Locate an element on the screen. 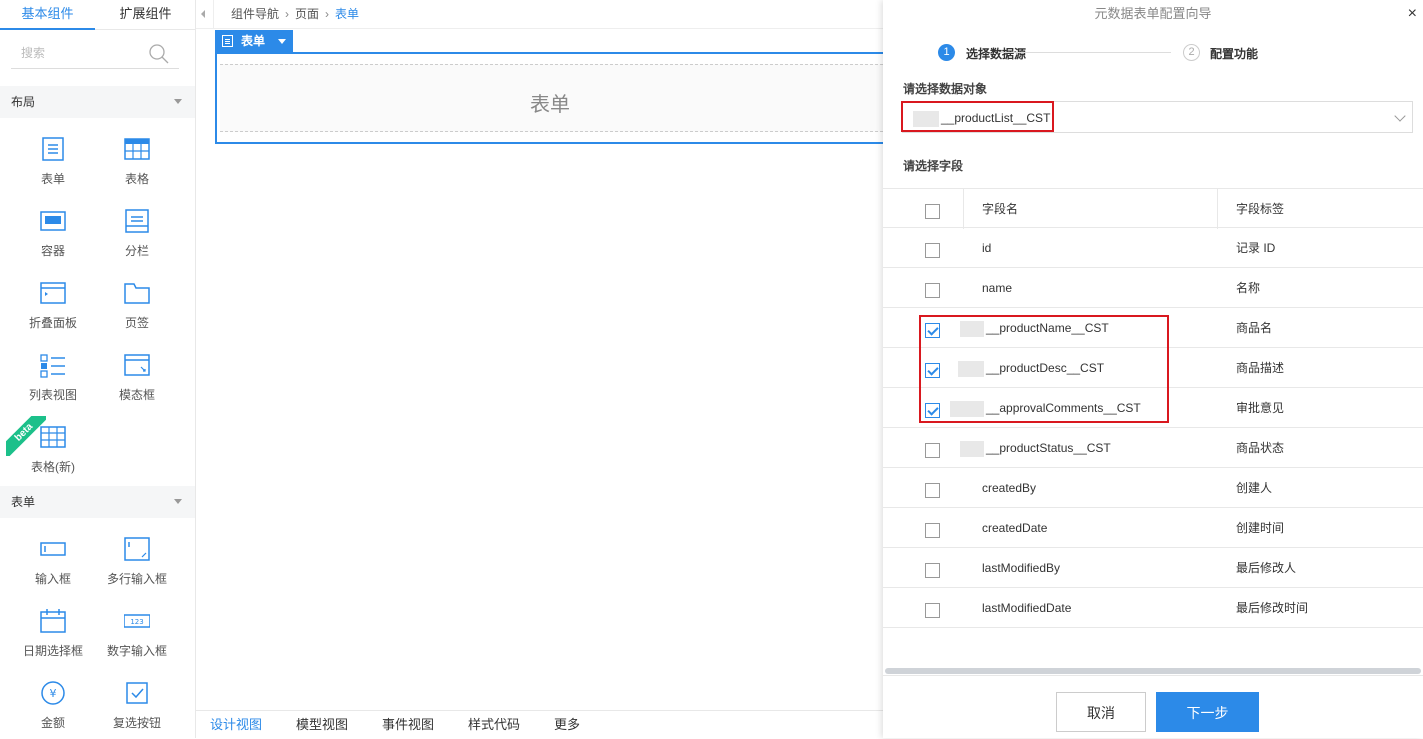 This screenshot has width=1423, height=739. tab-extended-components: 扩展组件 is located at coordinates (145, 15).